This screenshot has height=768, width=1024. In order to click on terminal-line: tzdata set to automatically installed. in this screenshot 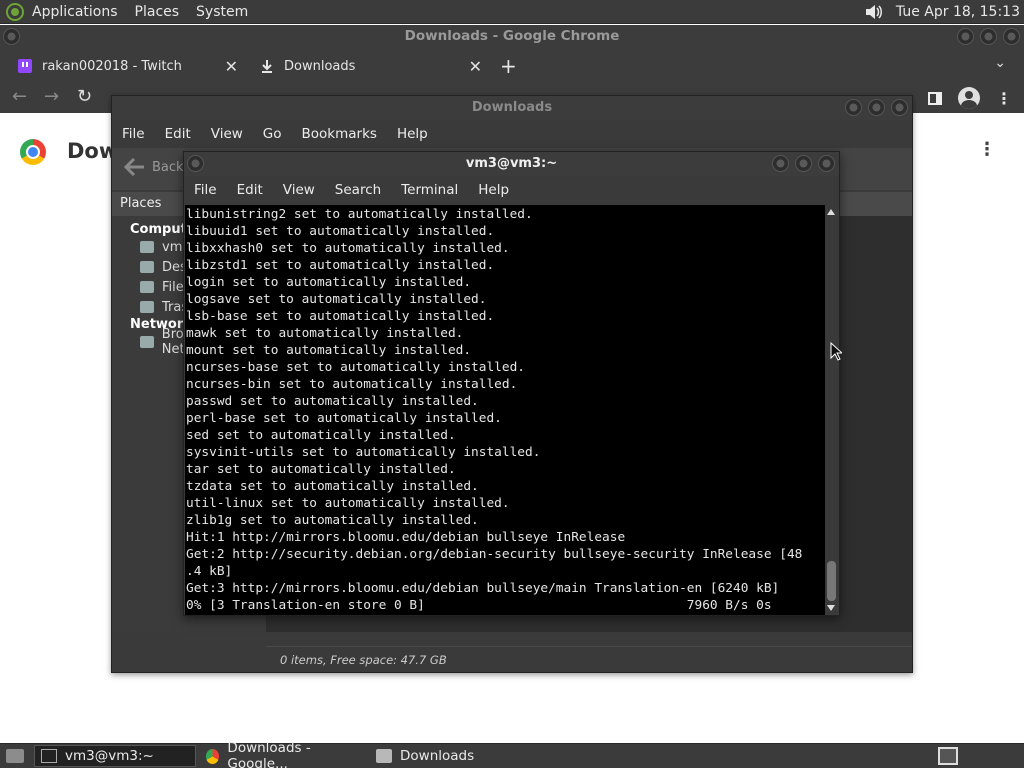, I will do `click(332, 486)`.